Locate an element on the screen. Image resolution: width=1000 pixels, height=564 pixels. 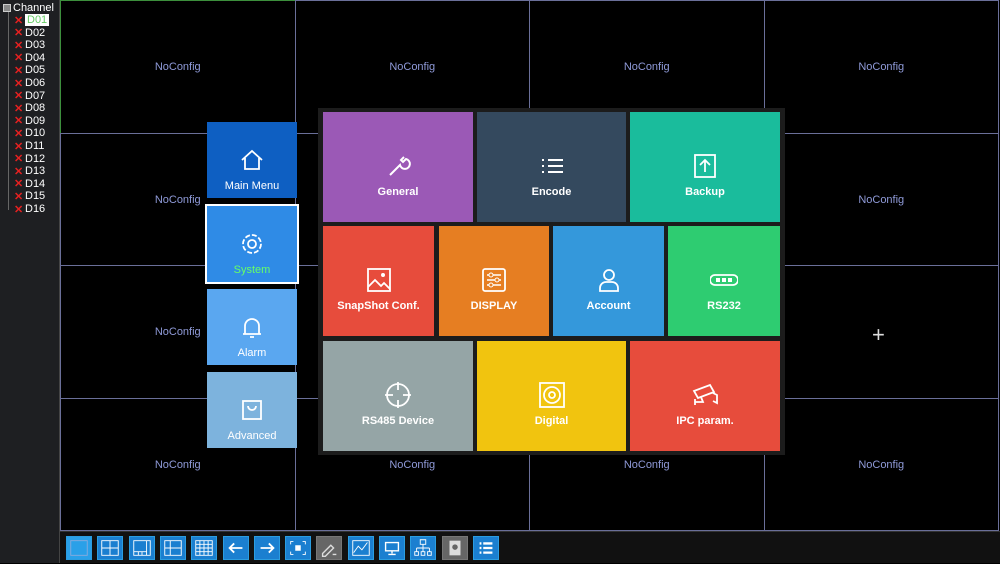
network-button is located at coordinates (423, 548).